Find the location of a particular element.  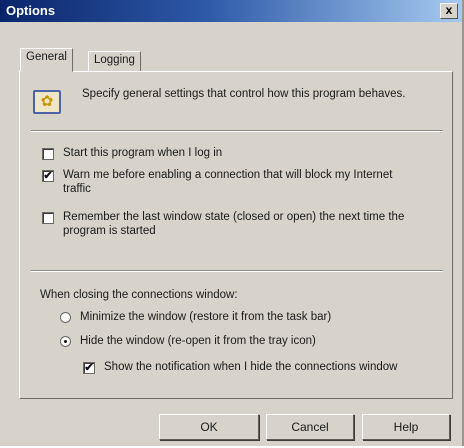

help-button: Help is located at coordinates (406, 427).